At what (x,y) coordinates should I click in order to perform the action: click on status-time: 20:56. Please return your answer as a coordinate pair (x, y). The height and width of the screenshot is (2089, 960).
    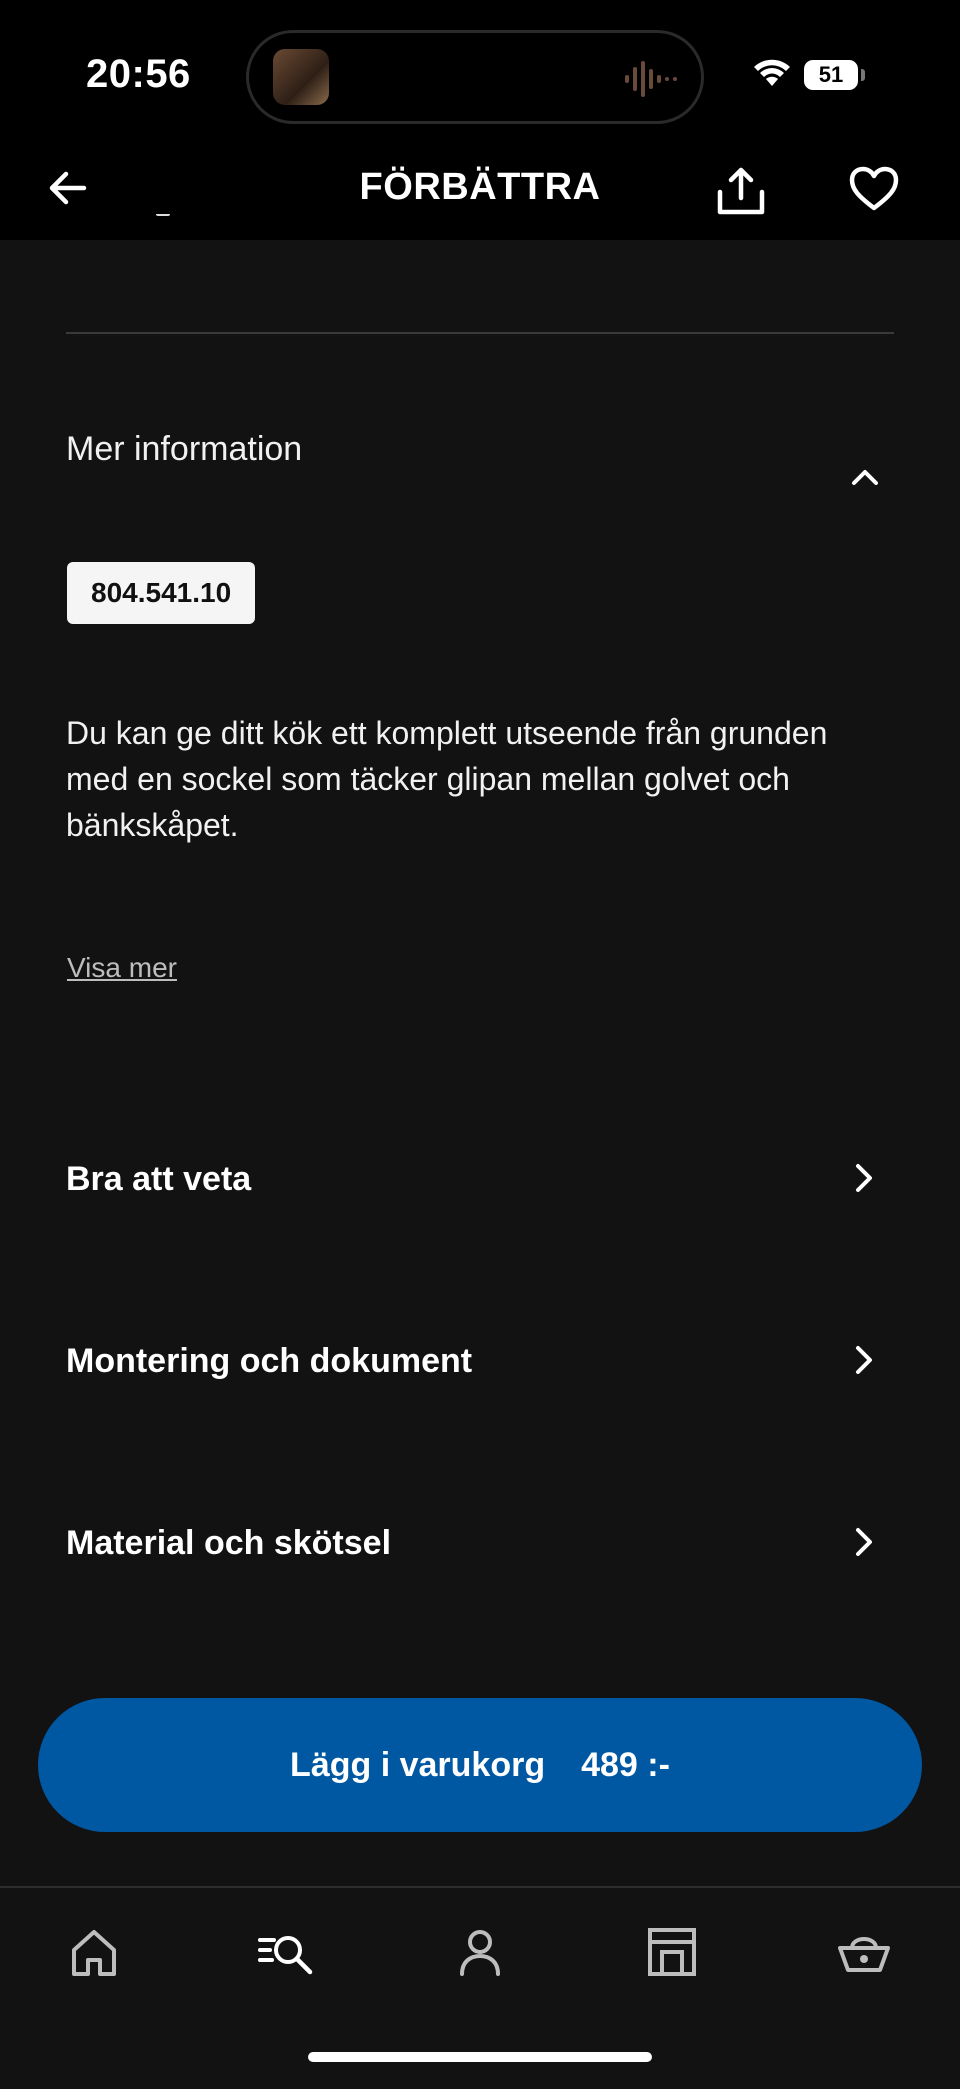
    Looking at the image, I should click on (138, 74).